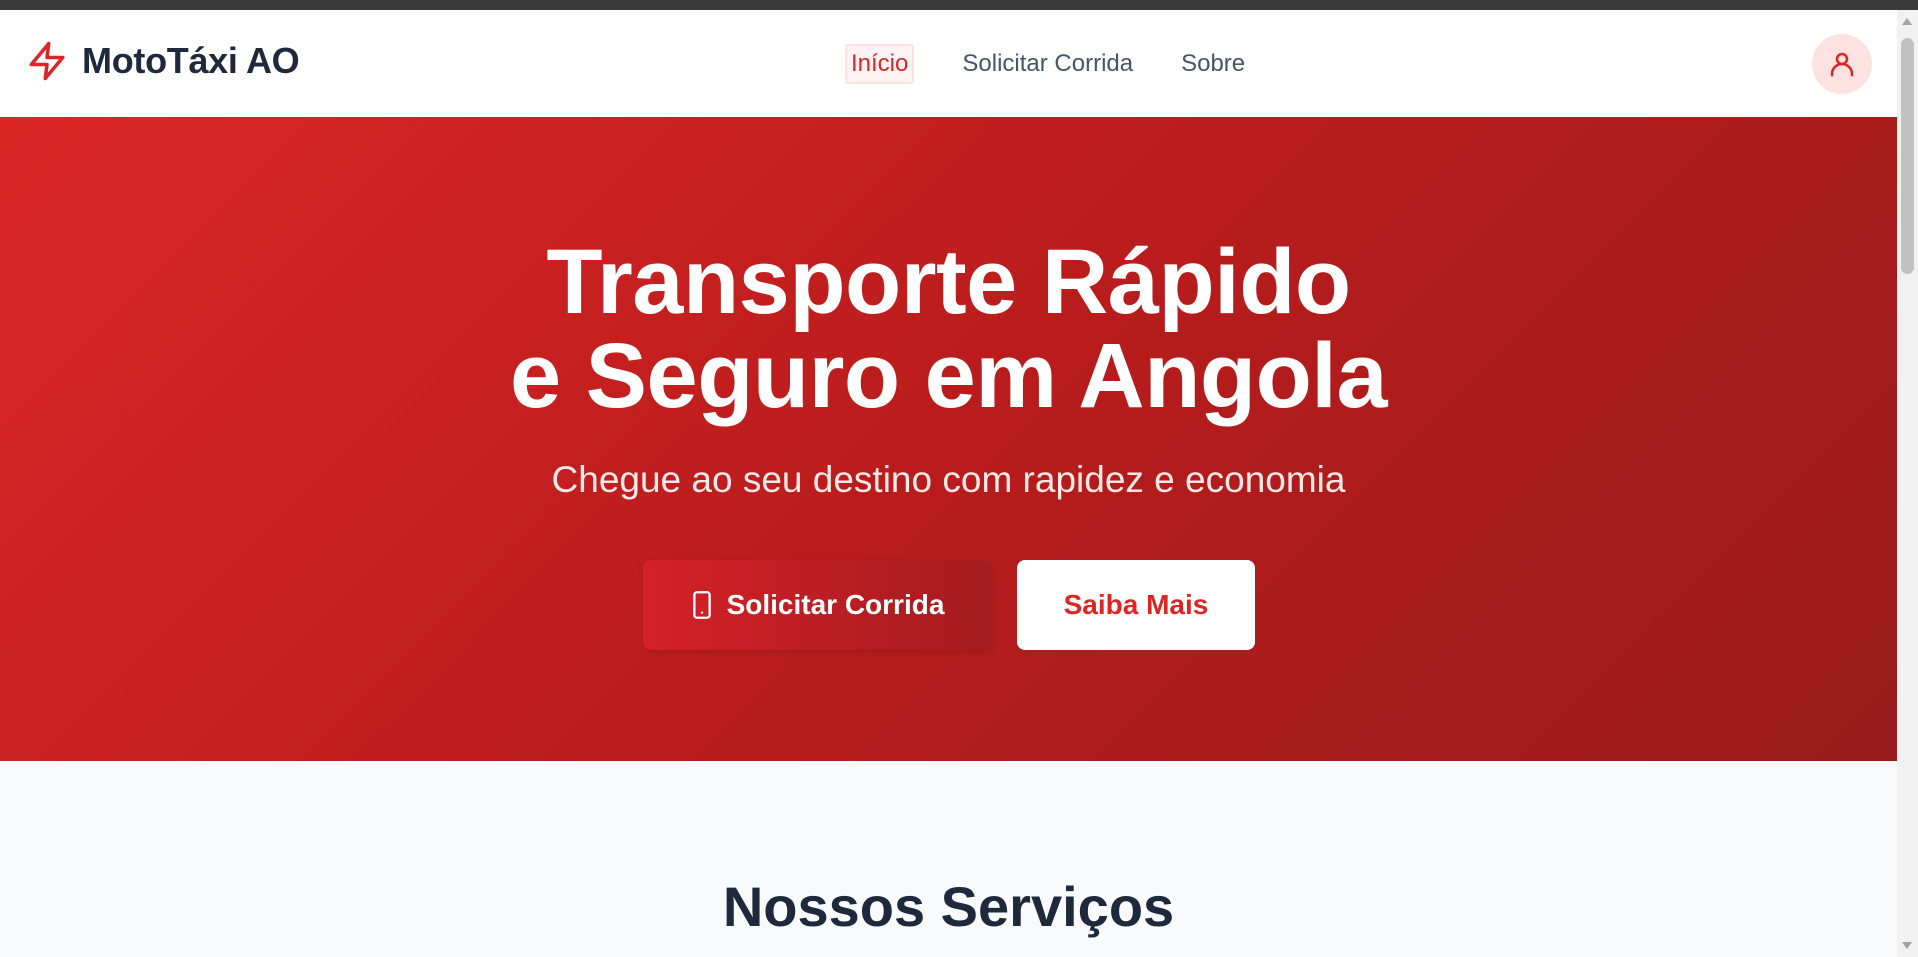  What do you see at coordinates (948, 906) in the screenshot?
I see `services-heading: Nossos Serviços` at bounding box center [948, 906].